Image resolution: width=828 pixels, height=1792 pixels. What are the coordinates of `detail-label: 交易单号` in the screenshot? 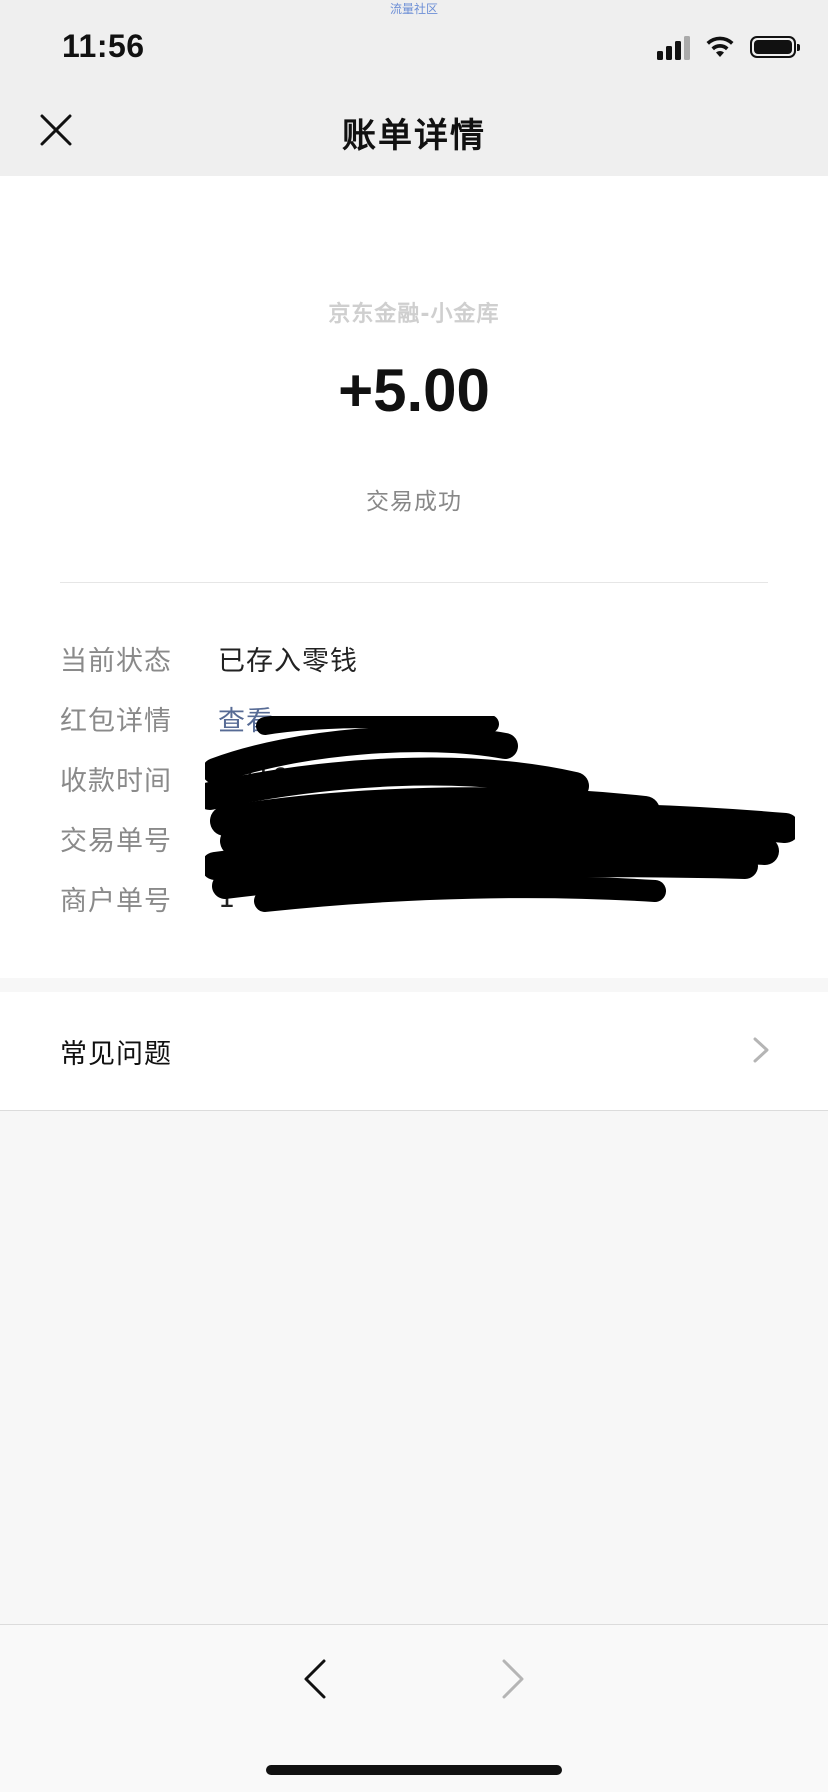 It's located at (116, 841).